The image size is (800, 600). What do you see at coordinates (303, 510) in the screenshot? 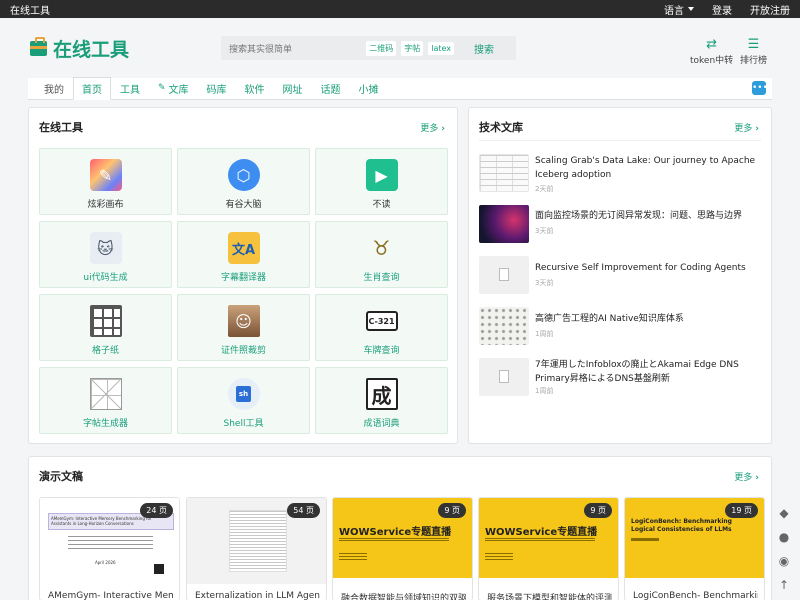
I see `page-count-badge: 54 页` at bounding box center [303, 510].